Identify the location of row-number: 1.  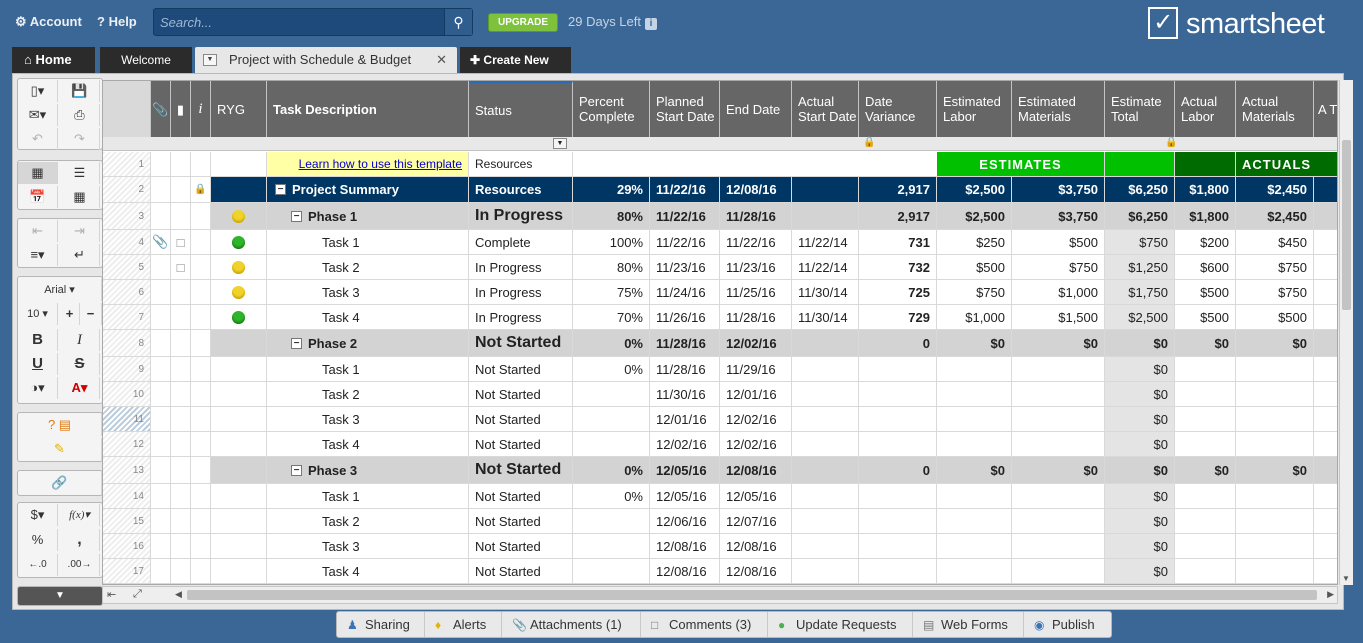
(127, 164).